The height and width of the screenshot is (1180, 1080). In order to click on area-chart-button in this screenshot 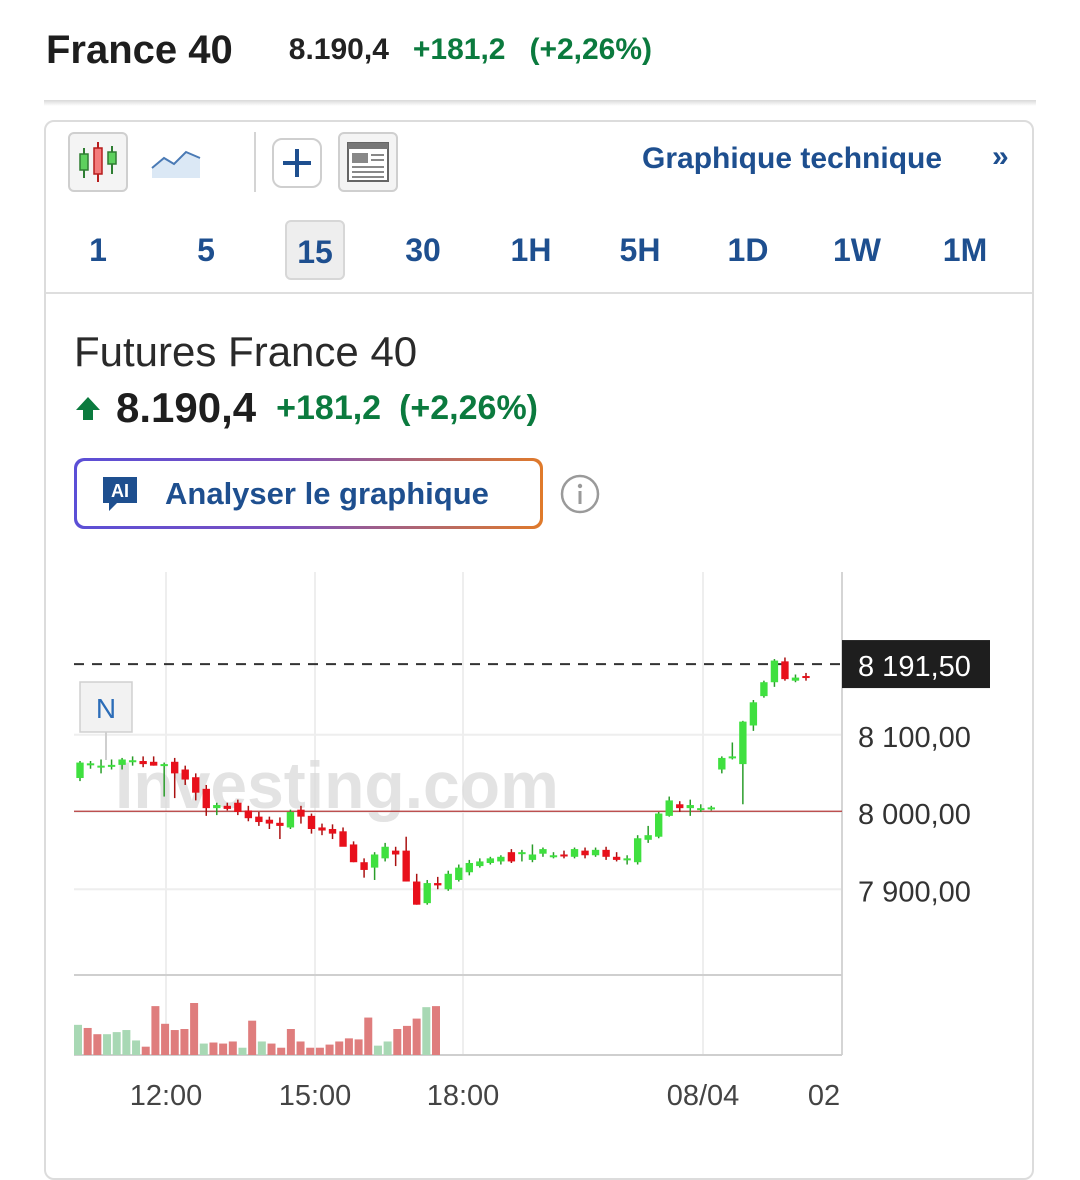, I will do `click(176, 162)`.